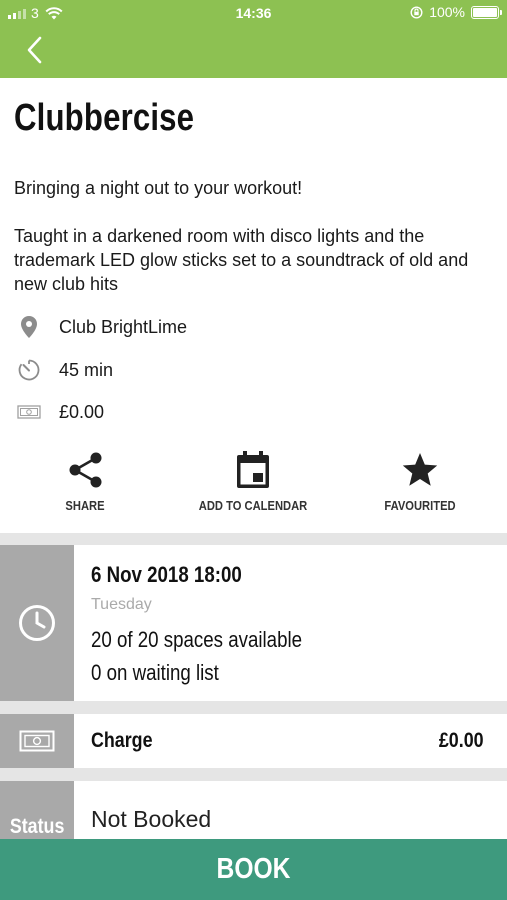  What do you see at coordinates (85, 505) in the screenshot?
I see `share-label: SHARE` at bounding box center [85, 505].